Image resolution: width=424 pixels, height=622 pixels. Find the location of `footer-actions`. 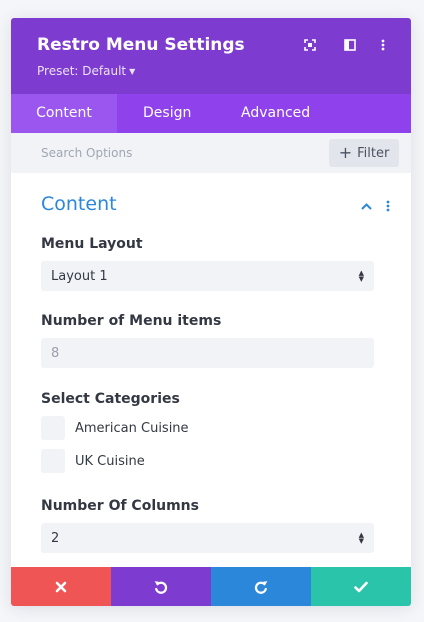

footer-actions is located at coordinates (211, 586).